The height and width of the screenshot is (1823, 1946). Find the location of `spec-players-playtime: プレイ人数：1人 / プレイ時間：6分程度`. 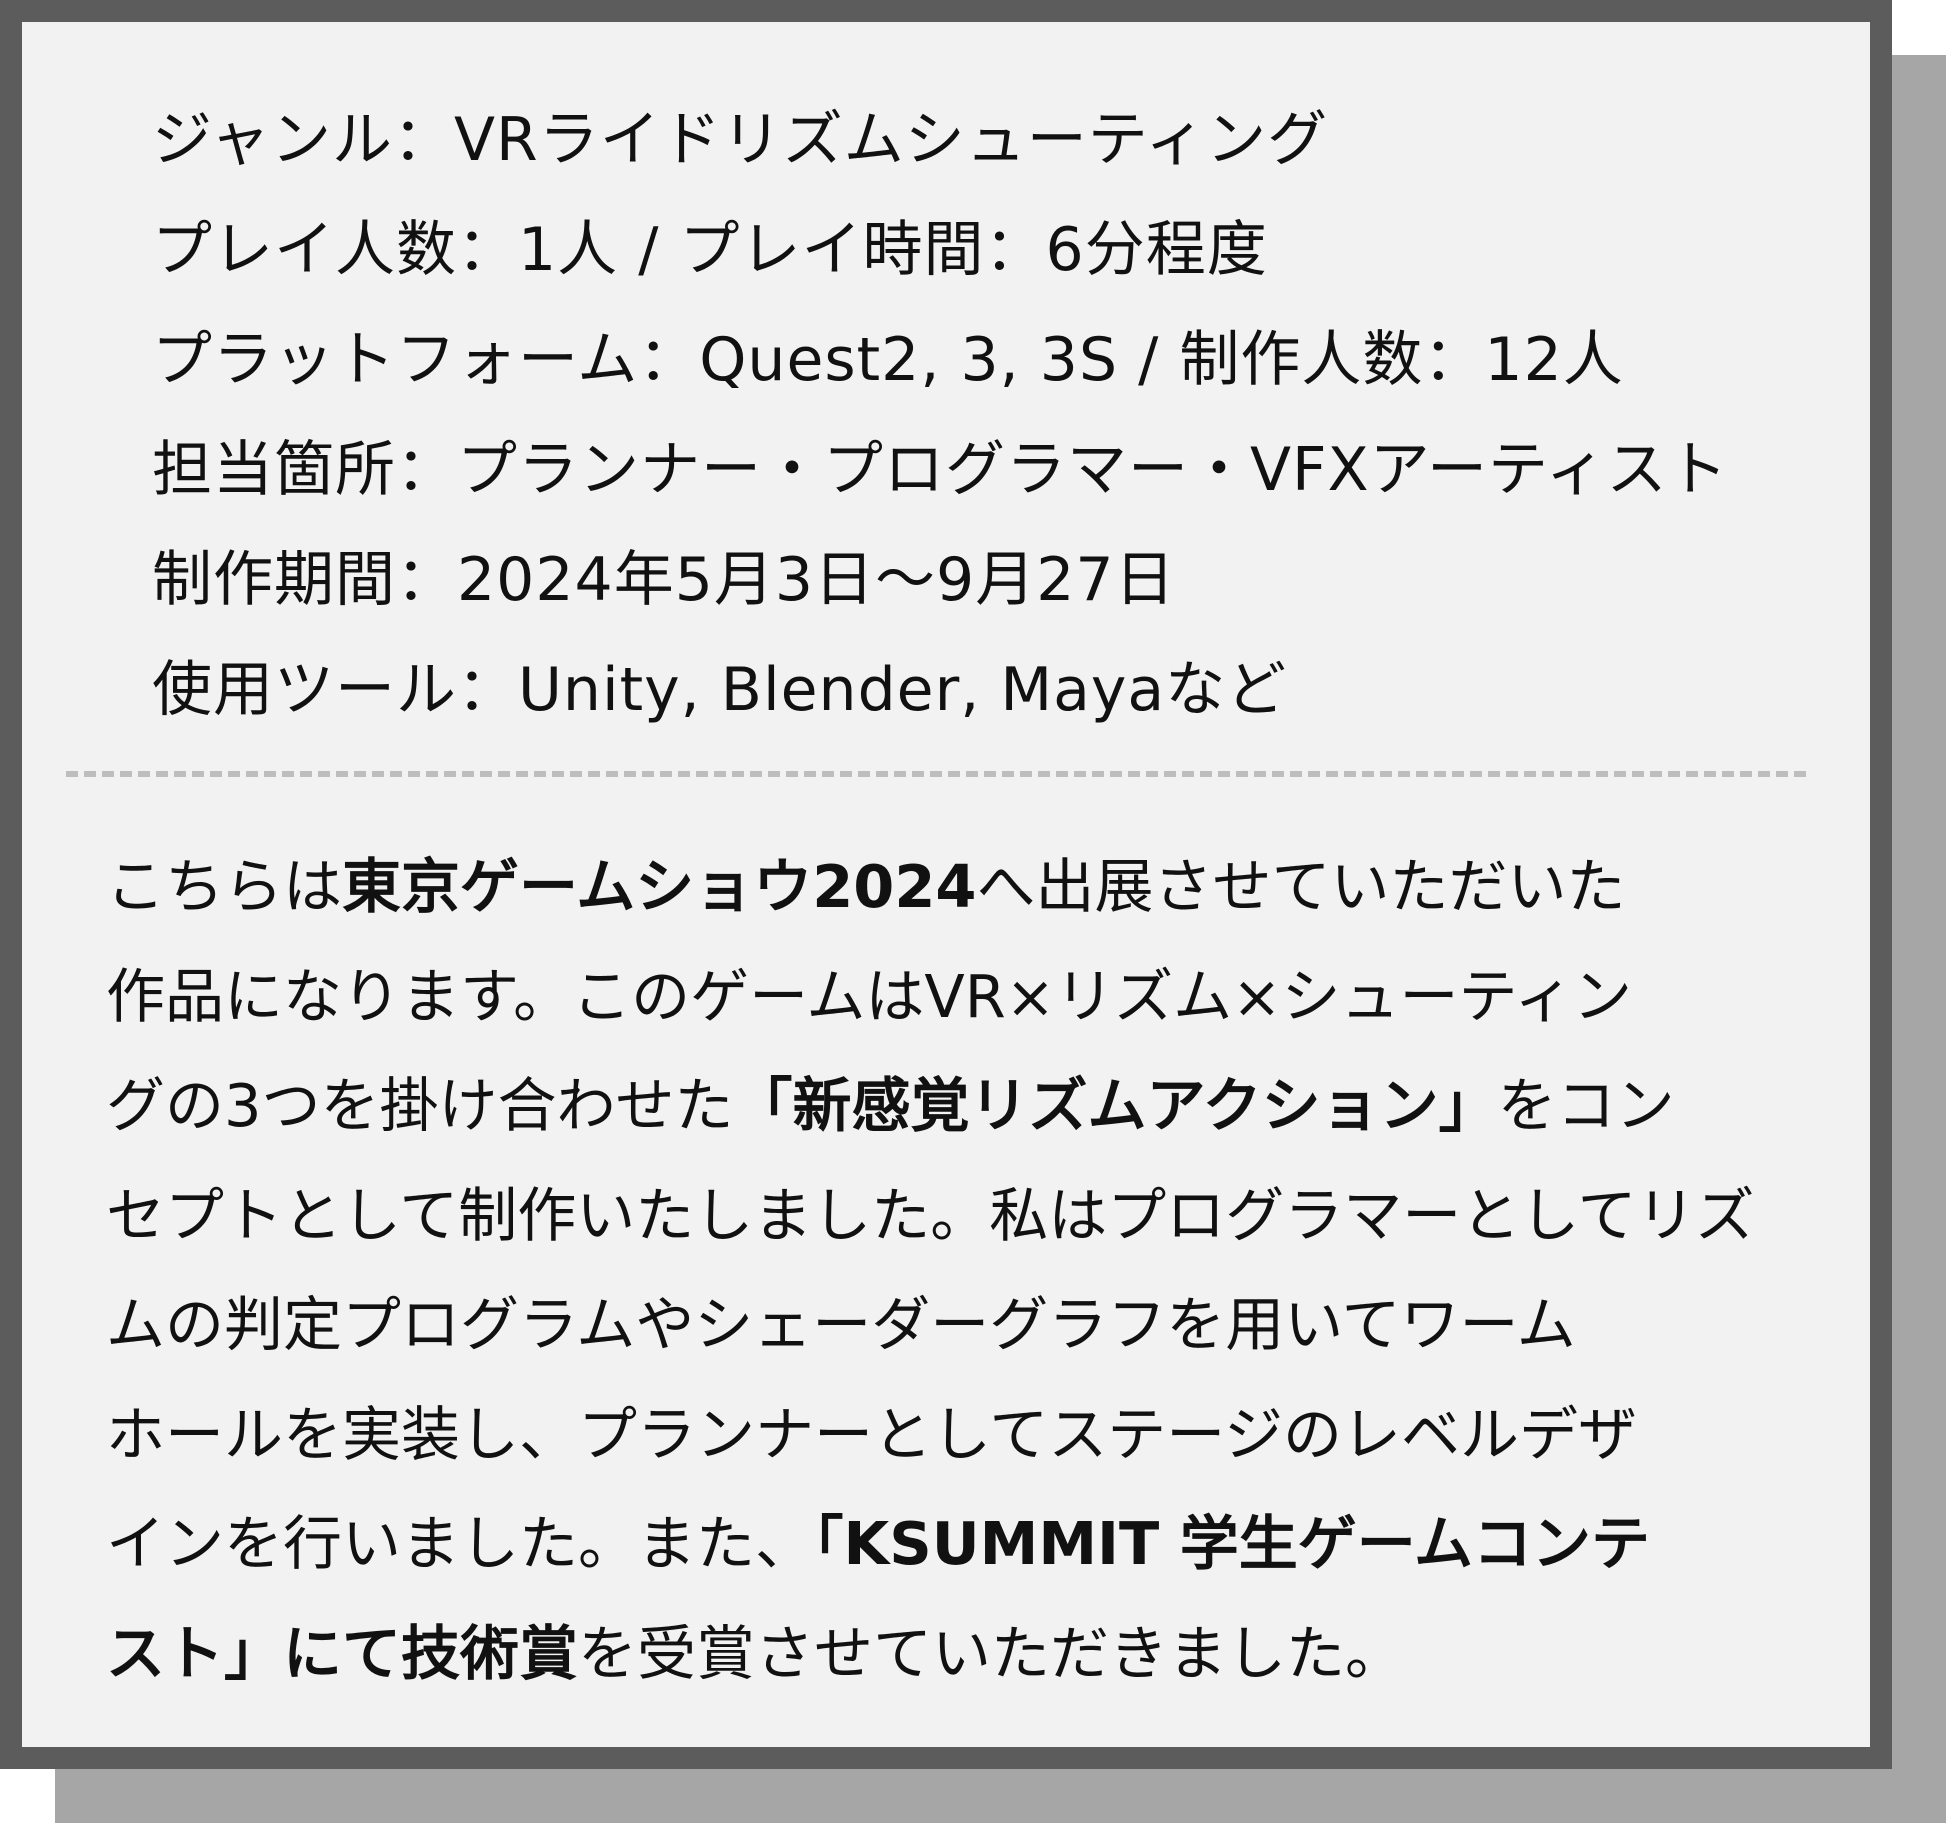

spec-players-playtime: プレイ人数：1人 / プレイ時間：6分程度 is located at coordinates (710, 250).